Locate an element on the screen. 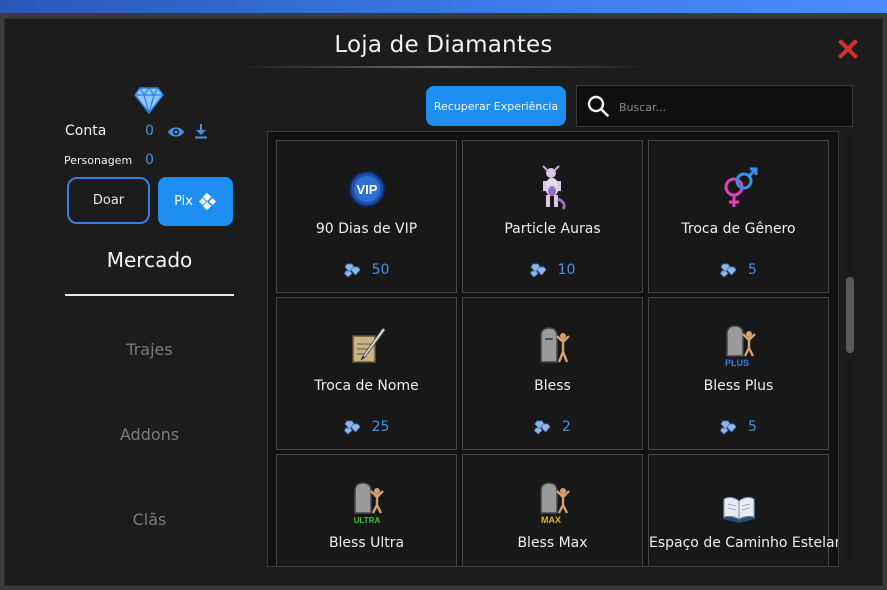  product-name: Particle Auras is located at coordinates (552, 229).